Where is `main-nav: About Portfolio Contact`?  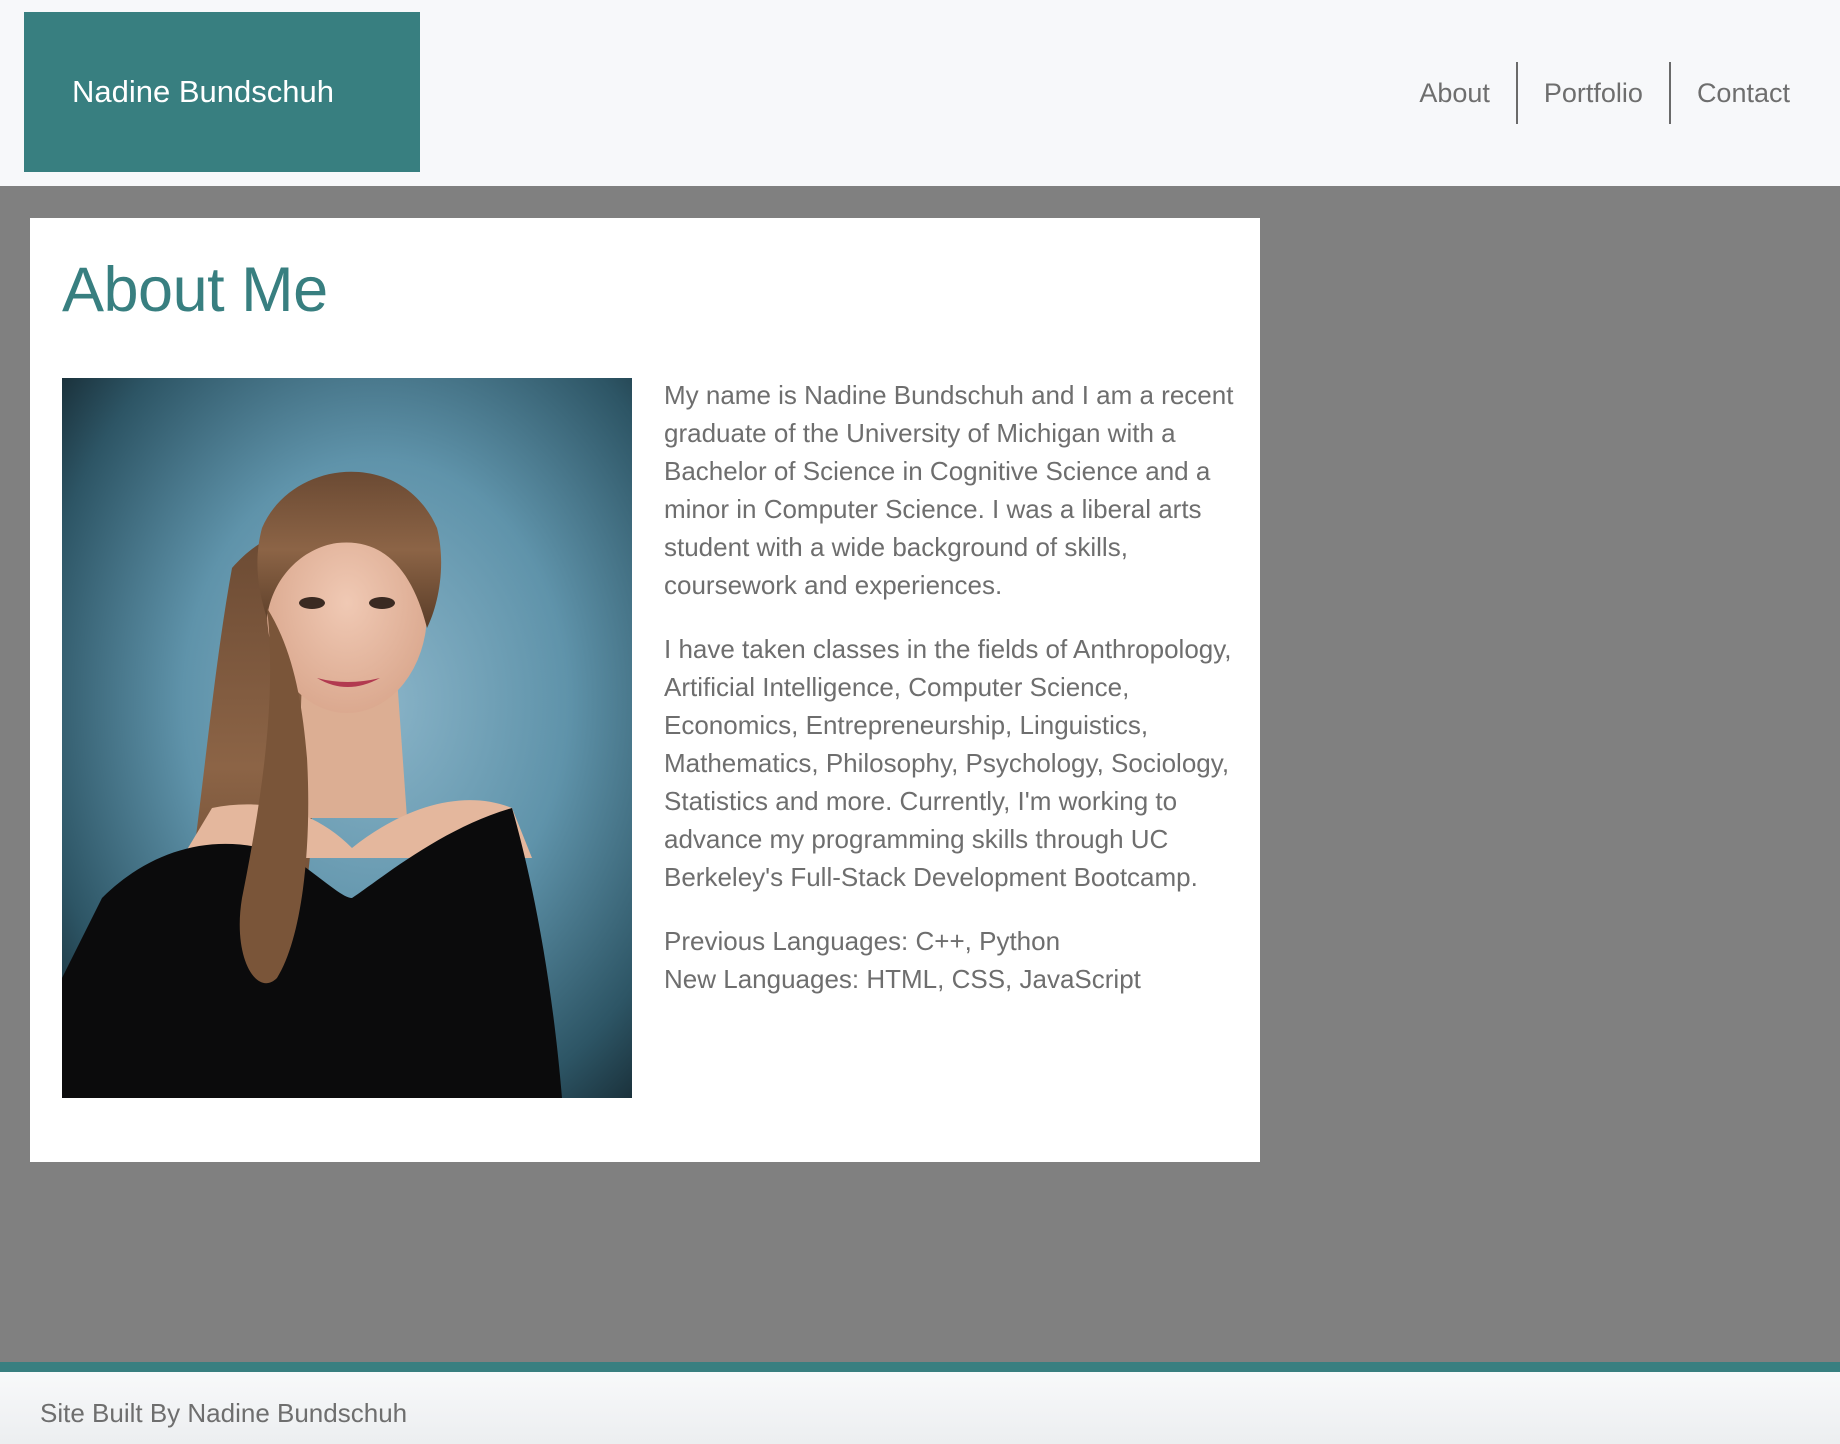 main-nav: About Portfolio Contact is located at coordinates (1616, 93).